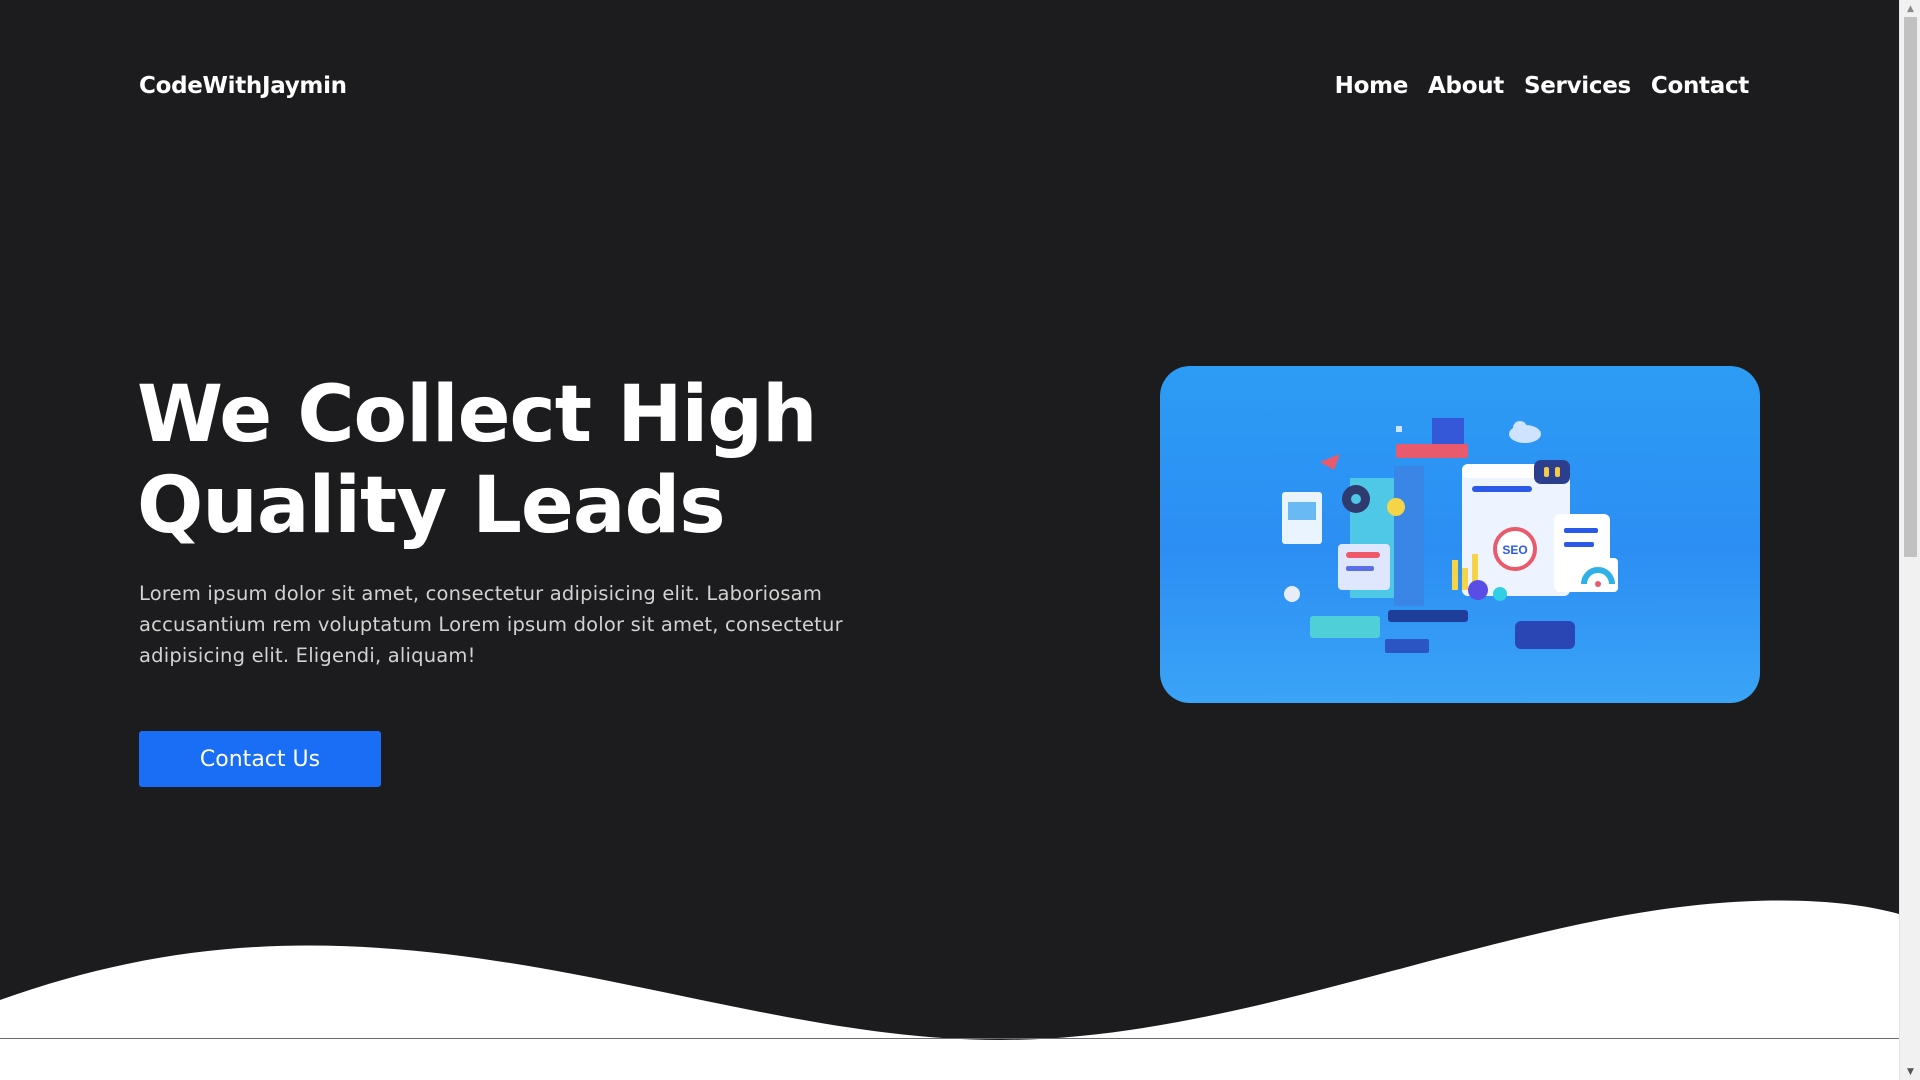 The height and width of the screenshot is (1080, 1920). Describe the element at coordinates (1577, 86) in the screenshot. I see `nav-link-services: Services` at that location.